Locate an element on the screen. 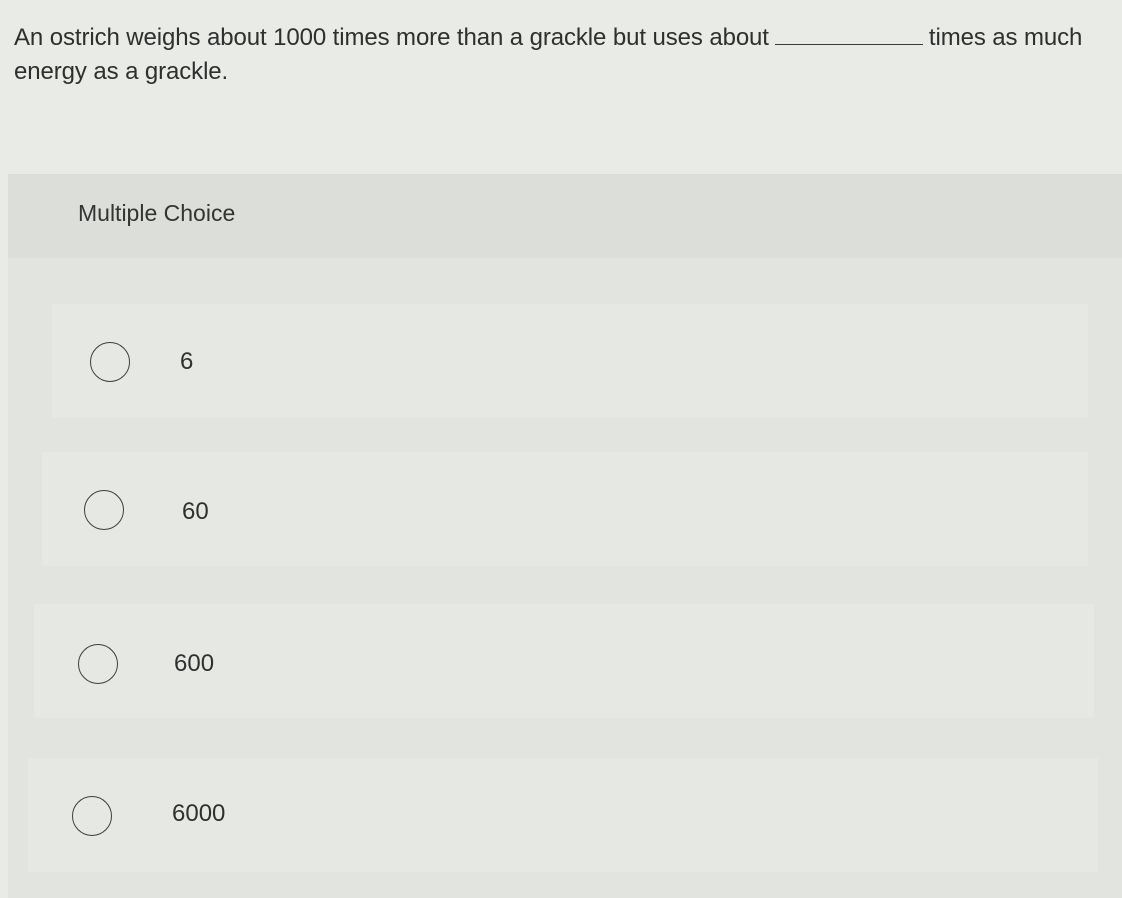 This screenshot has width=1122, height=898. choice-label: 600 is located at coordinates (194, 663).